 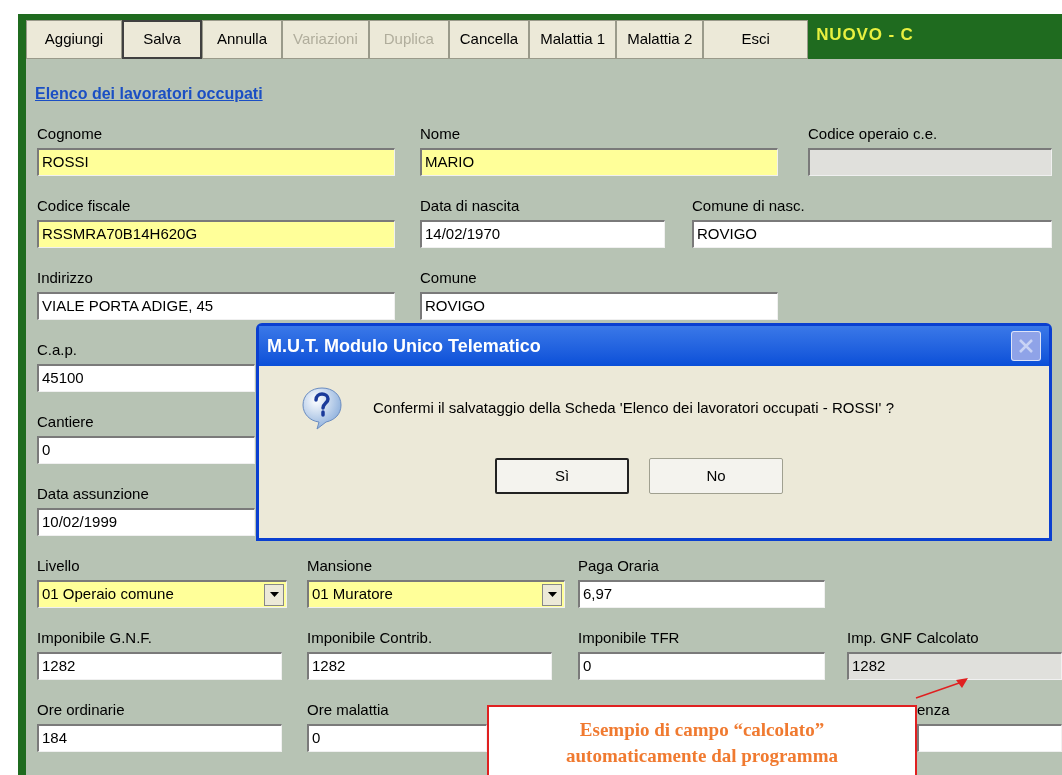 I want to click on dropdown-field: 01 Operaio comune, so click(x=162, y=594).